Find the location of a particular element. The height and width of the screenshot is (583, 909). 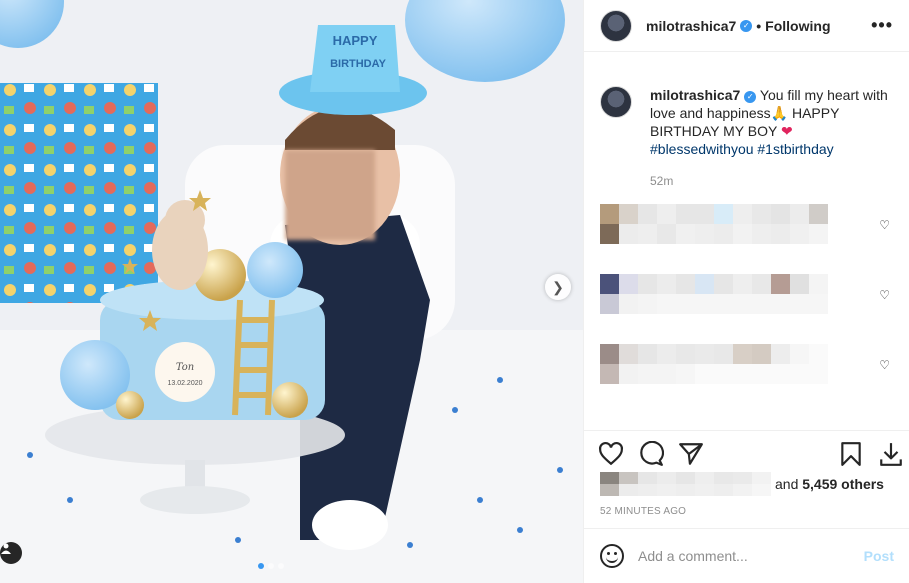

comment-bubble-icon is located at coordinates (651, 454).